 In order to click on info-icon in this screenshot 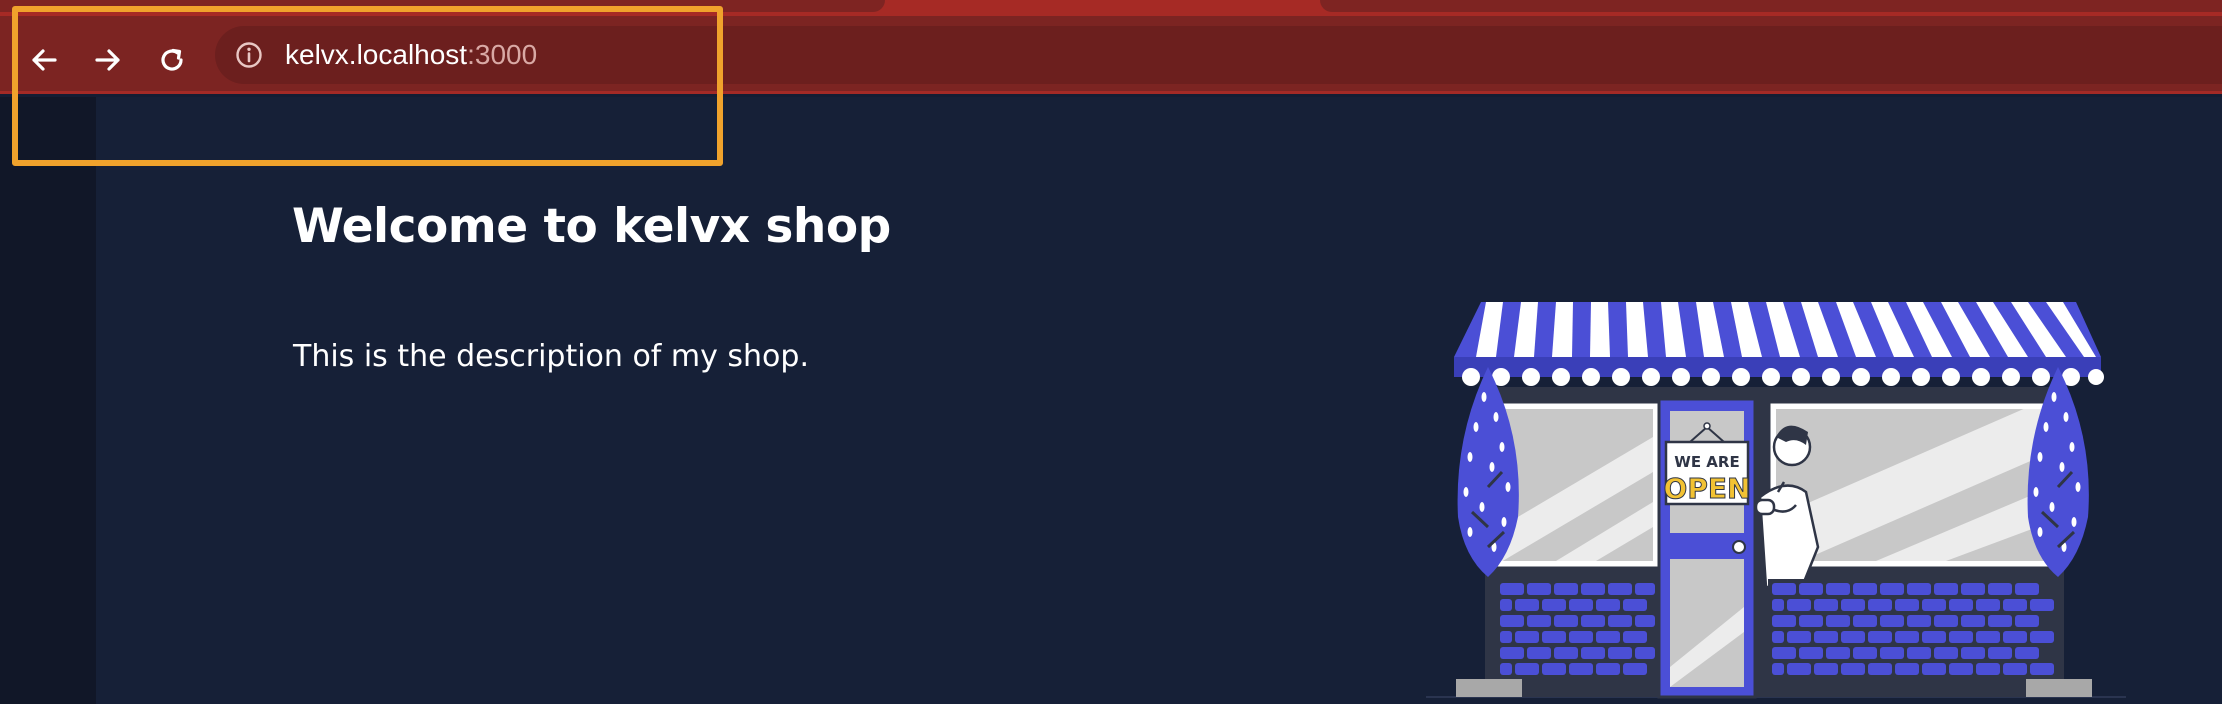, I will do `click(249, 55)`.